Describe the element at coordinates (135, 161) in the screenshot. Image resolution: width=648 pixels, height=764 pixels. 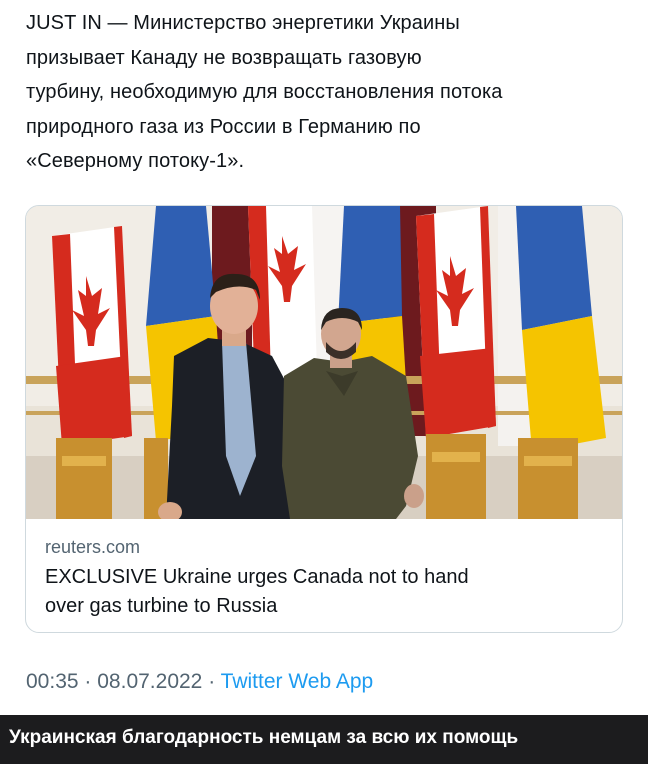
I see `tweet-line: «Северному потоку-1».` at that location.